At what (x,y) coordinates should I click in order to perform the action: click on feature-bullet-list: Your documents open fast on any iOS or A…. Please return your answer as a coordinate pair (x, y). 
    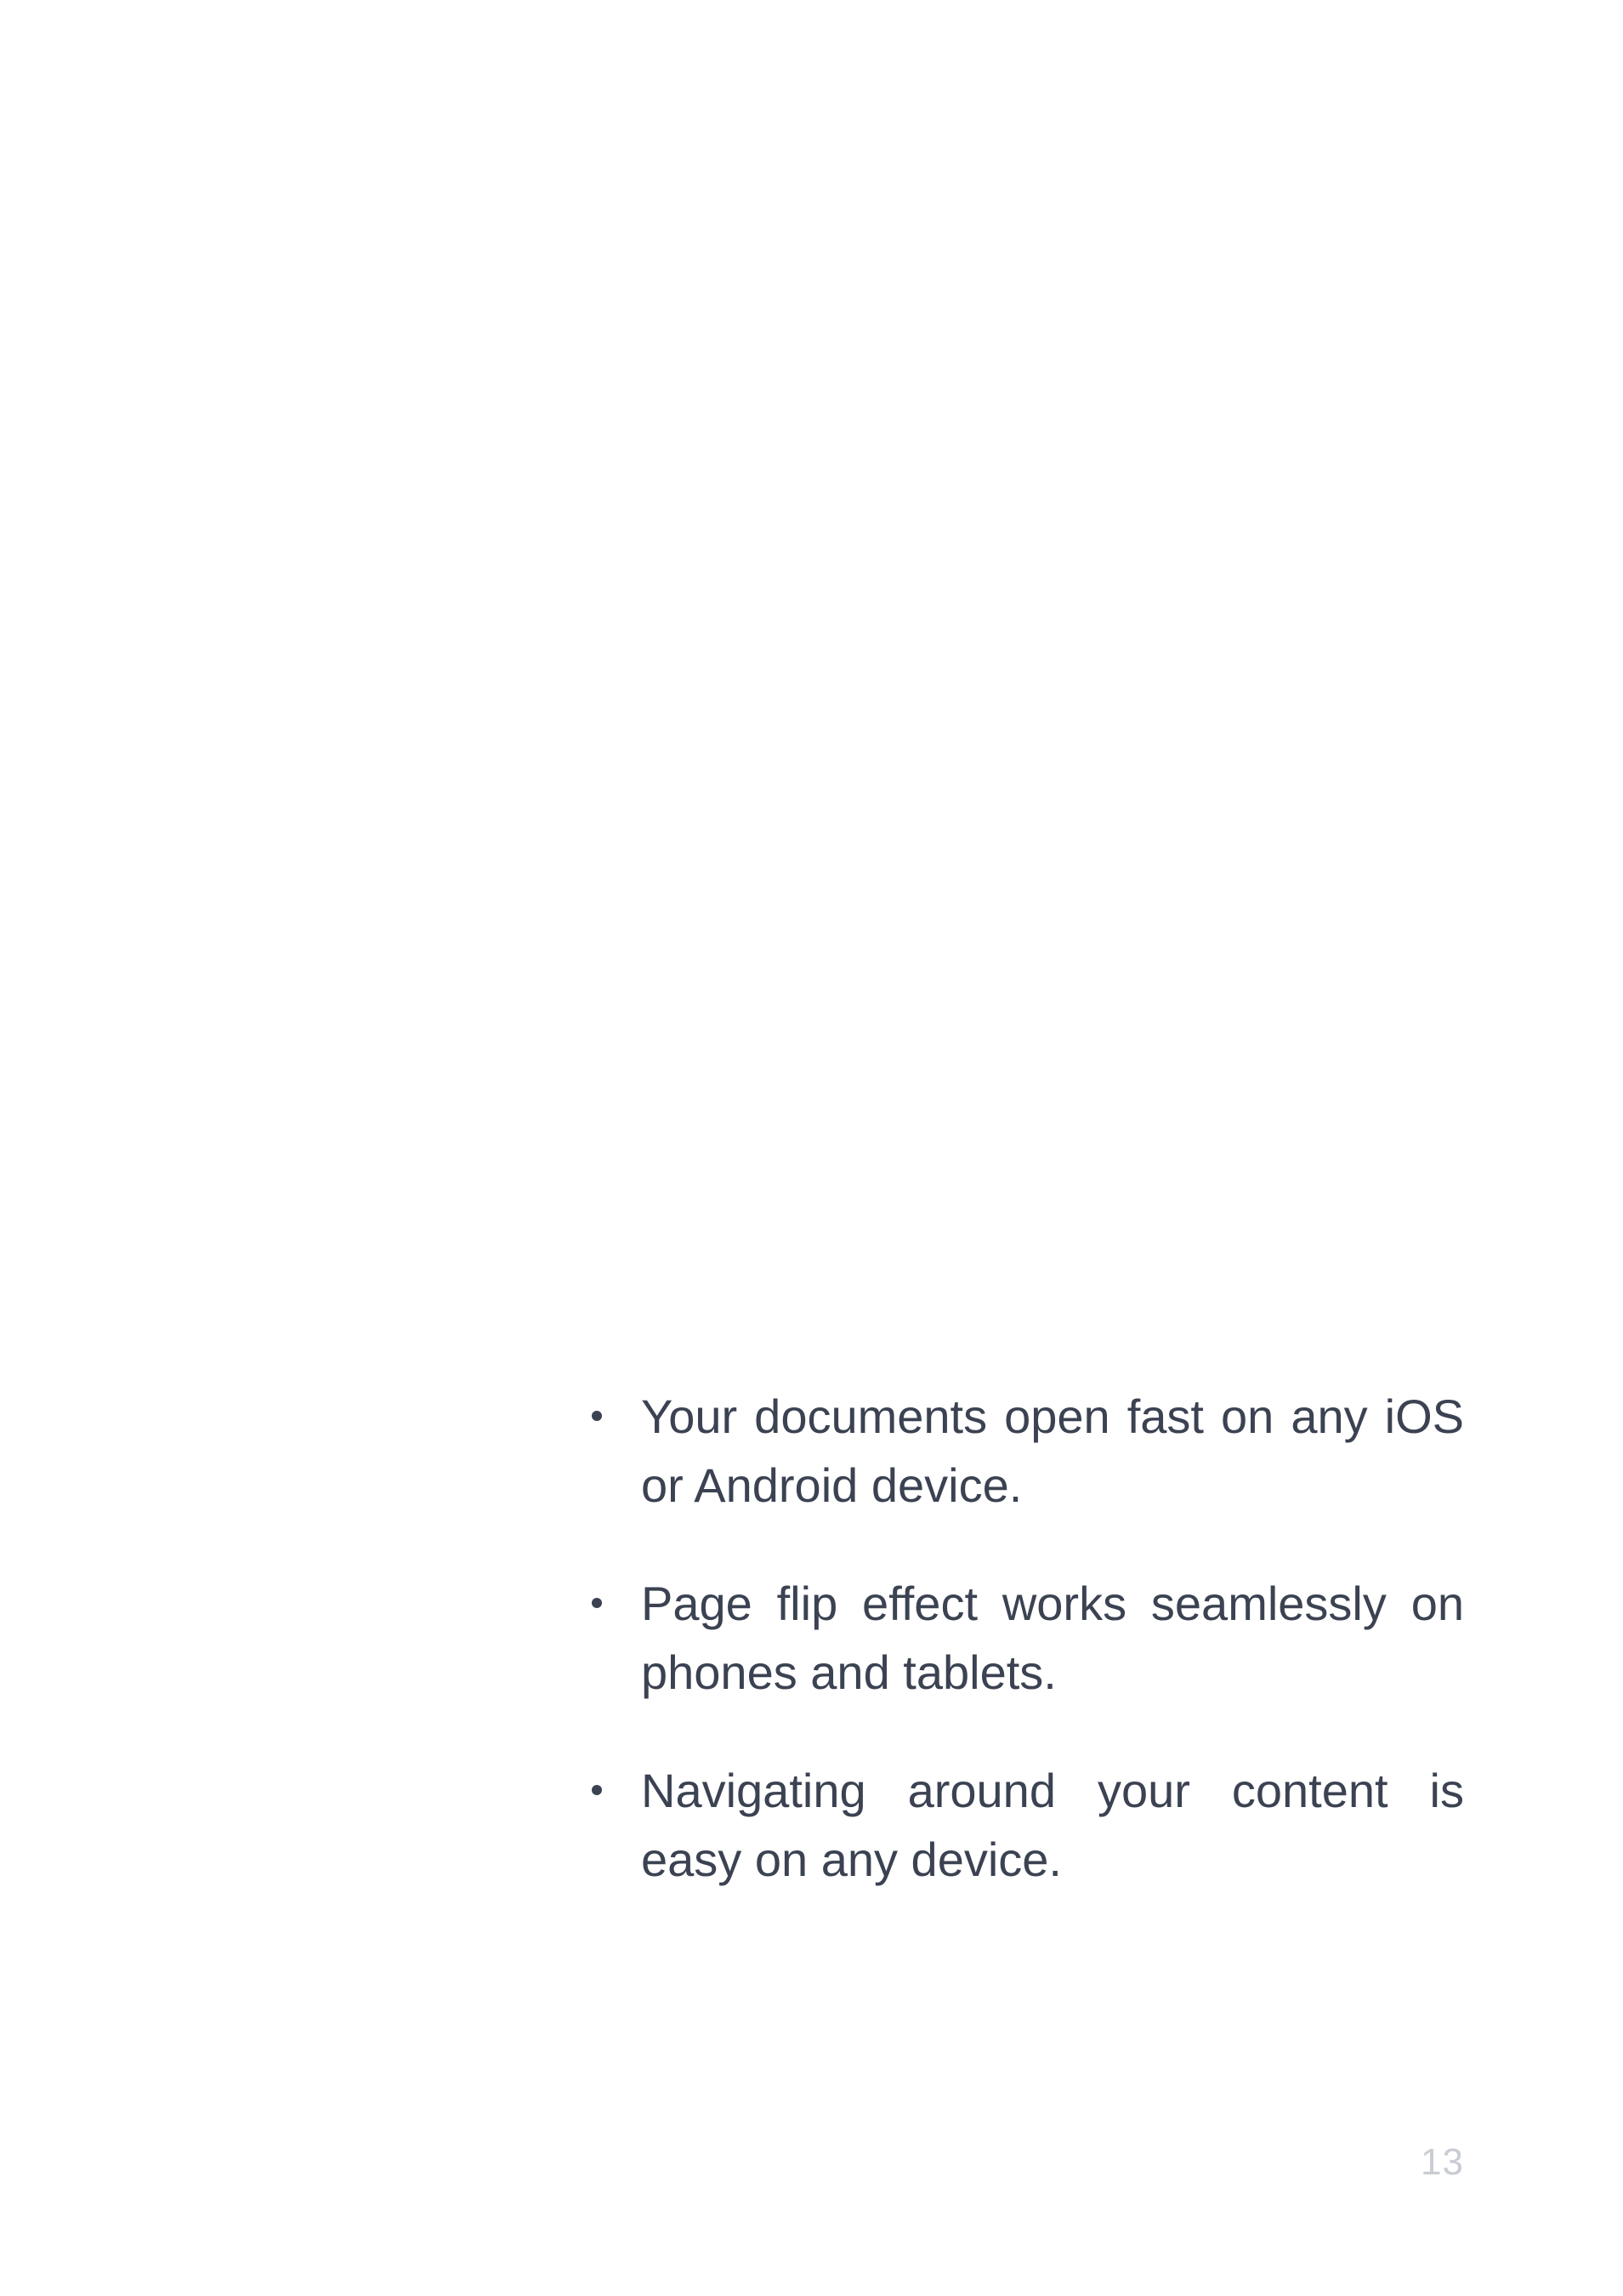
    Looking at the image, I should click on (1025, 1662).